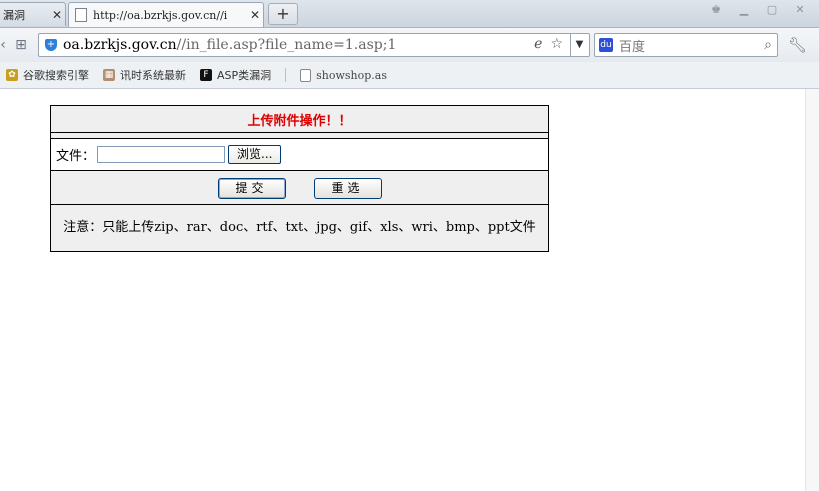 The height and width of the screenshot is (491, 819). What do you see at coordinates (800, 10) in the screenshot?
I see `close-window-icon: ✕` at bounding box center [800, 10].